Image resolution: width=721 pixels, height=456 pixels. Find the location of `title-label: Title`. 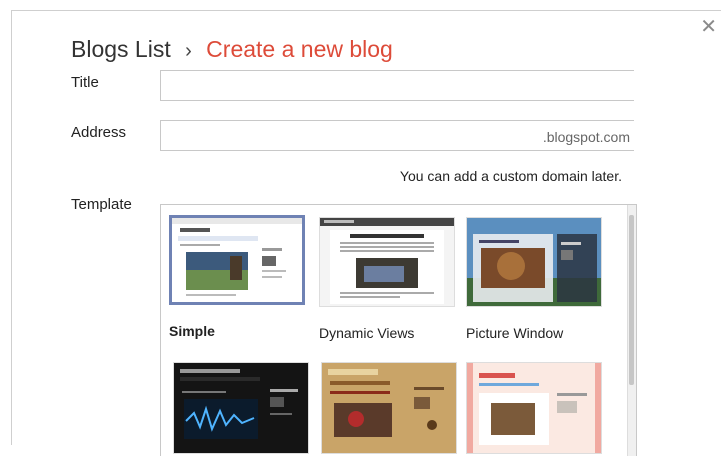

title-label: Title is located at coordinates (85, 82).